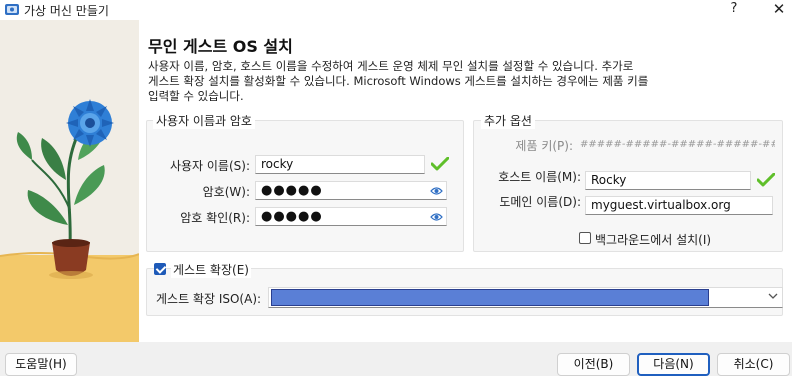 The height and width of the screenshot is (376, 792). I want to click on help-title-button: ?, so click(734, 9).